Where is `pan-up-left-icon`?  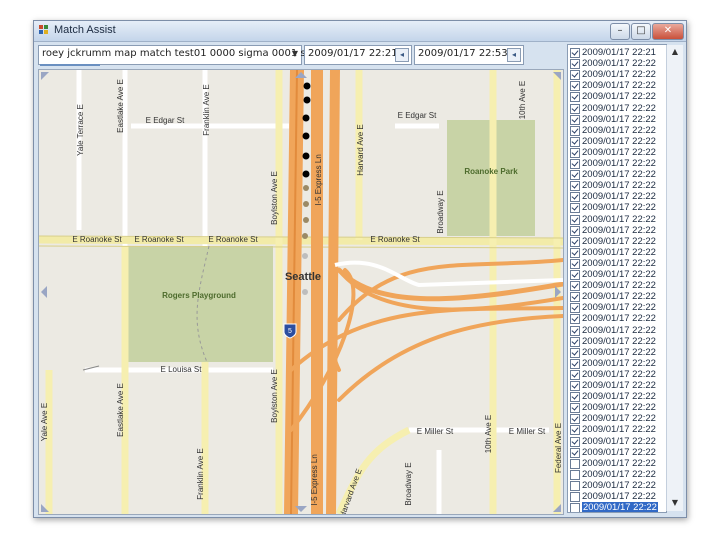 pan-up-left-icon is located at coordinates (45, 76).